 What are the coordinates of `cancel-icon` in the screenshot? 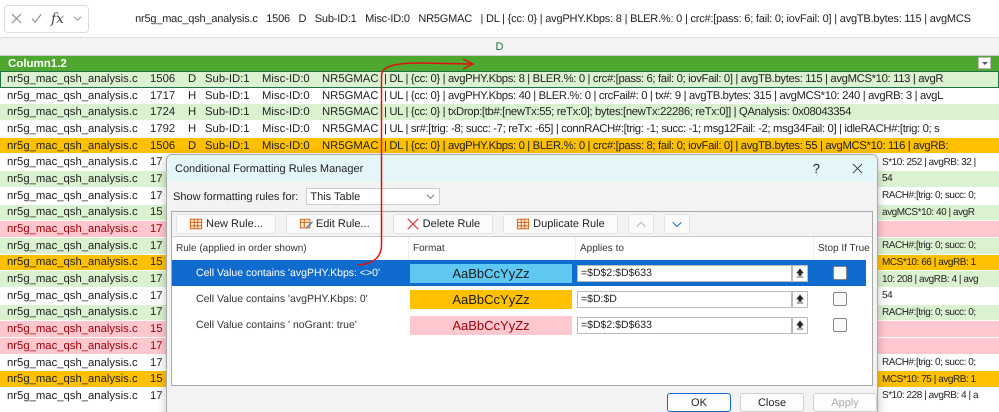 It's located at (16, 18).